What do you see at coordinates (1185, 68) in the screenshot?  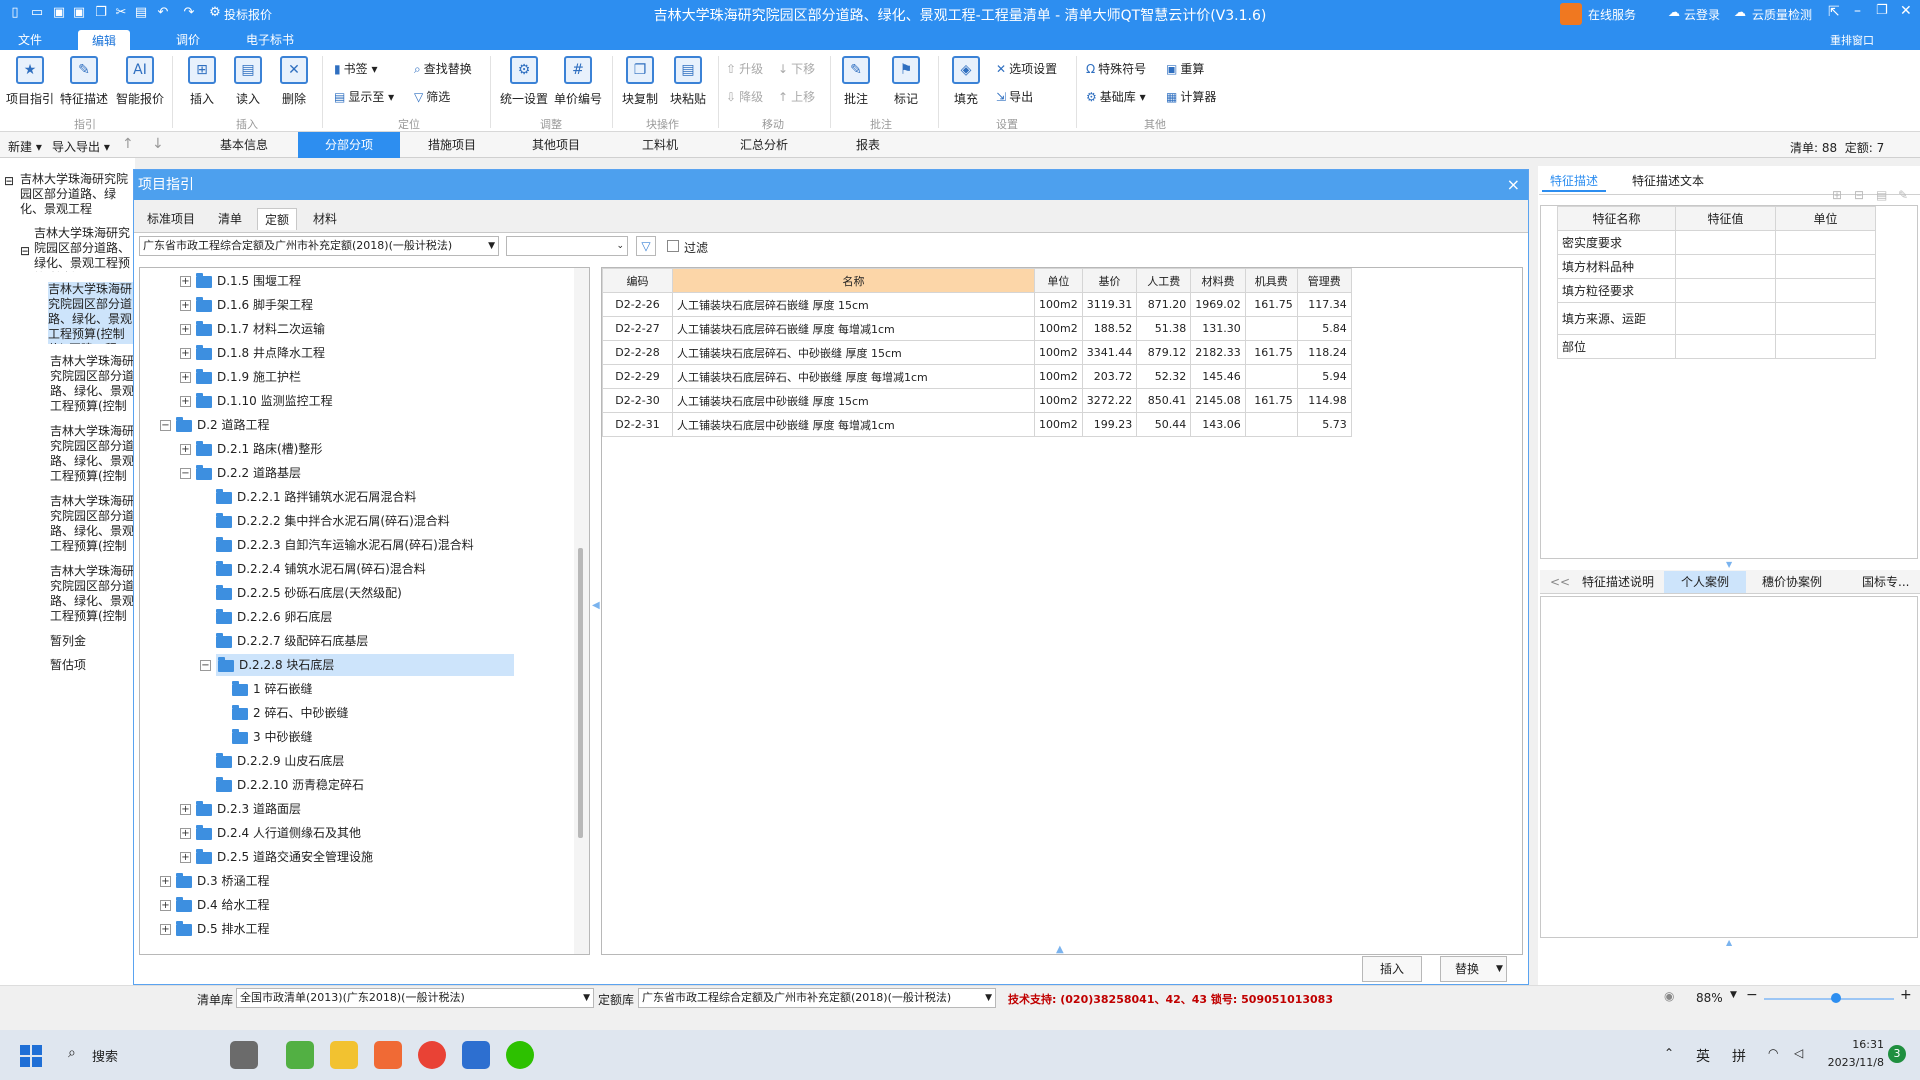 I see `recalc-button: ▣ 重算` at bounding box center [1185, 68].